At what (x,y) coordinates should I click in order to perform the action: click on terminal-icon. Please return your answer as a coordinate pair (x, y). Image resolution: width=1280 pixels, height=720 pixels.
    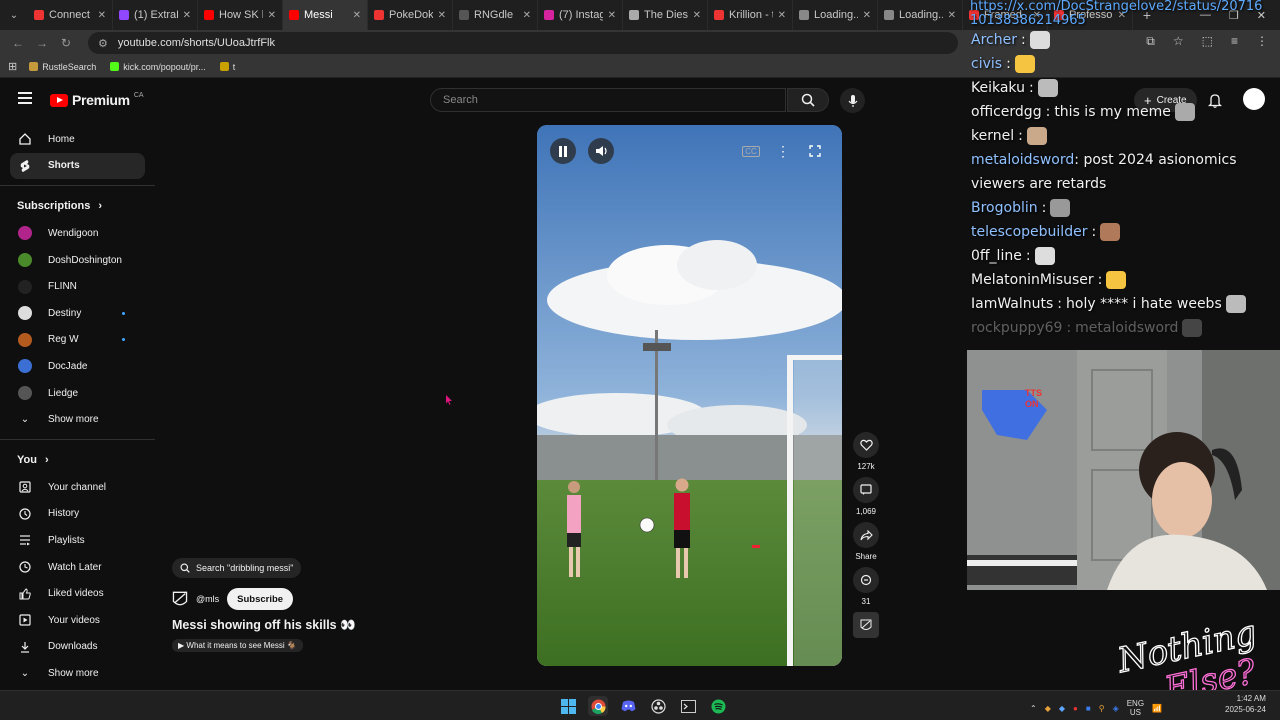
    Looking at the image, I should click on (688, 706).